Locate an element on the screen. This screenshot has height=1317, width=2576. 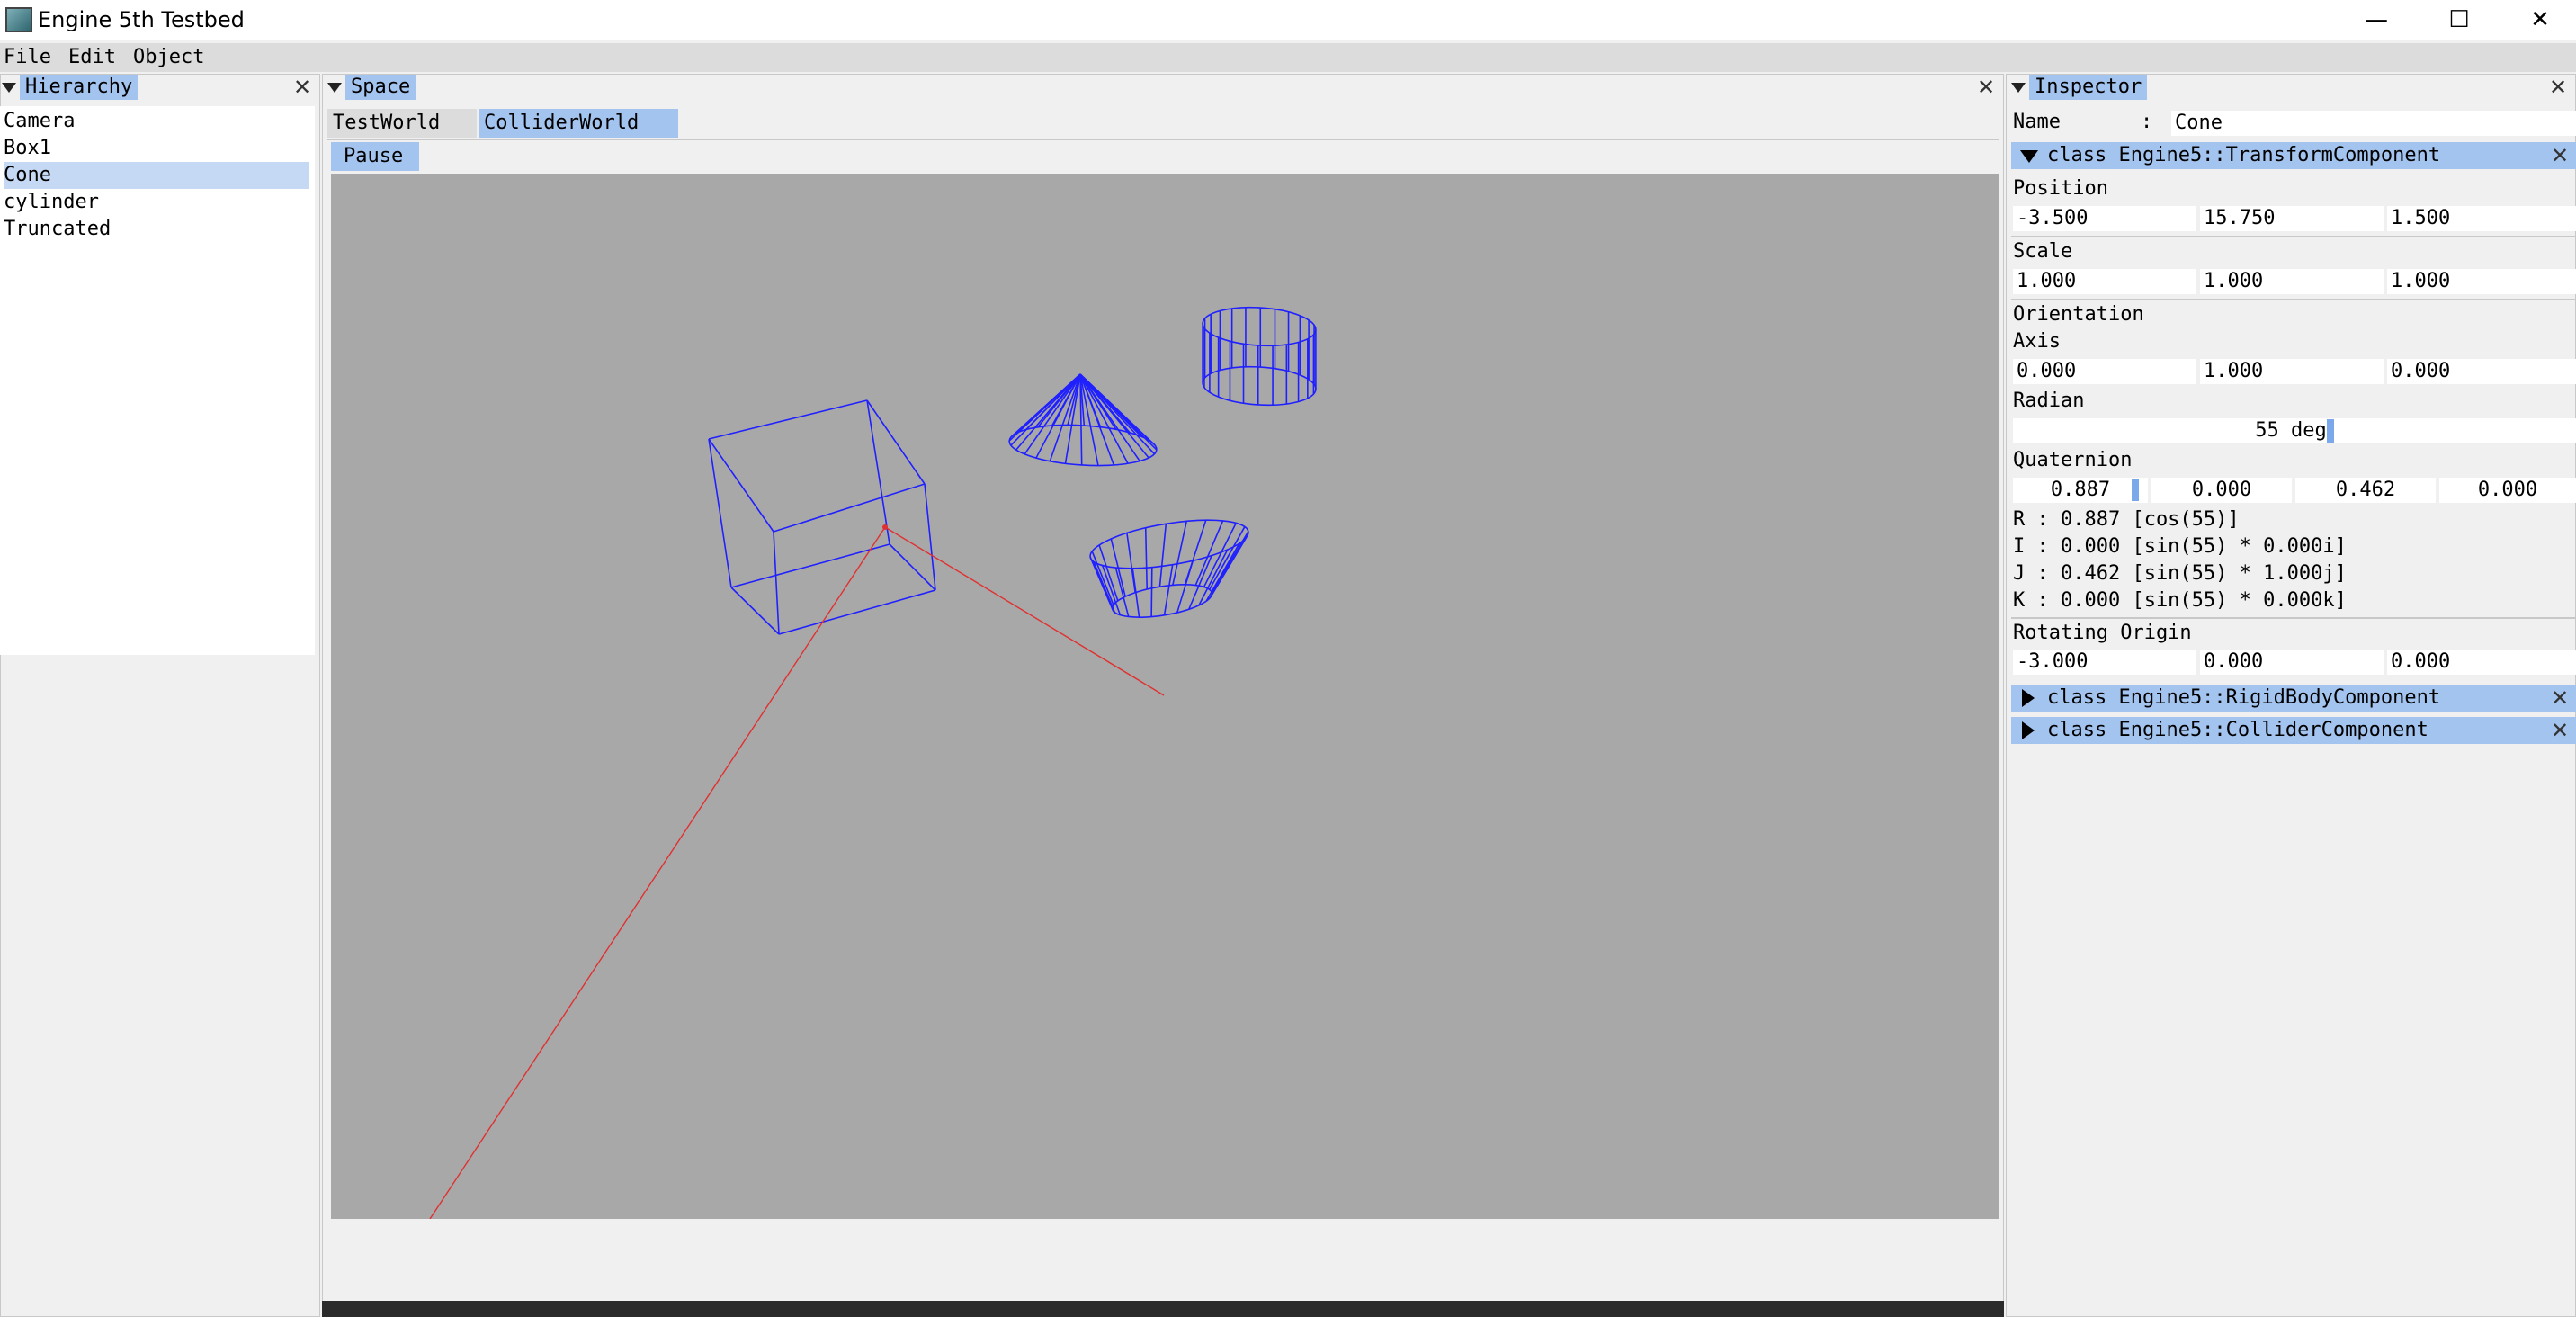
transform-component-label: class Engine5::TransformComponent is located at coordinates (2244, 155).